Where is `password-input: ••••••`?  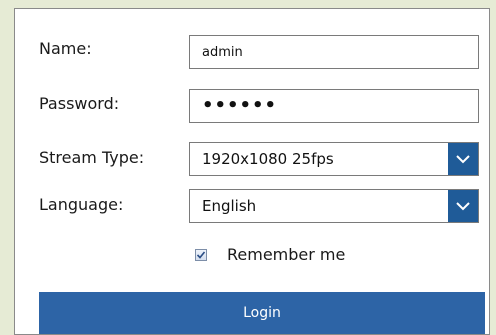 password-input: •••••• is located at coordinates (334, 106).